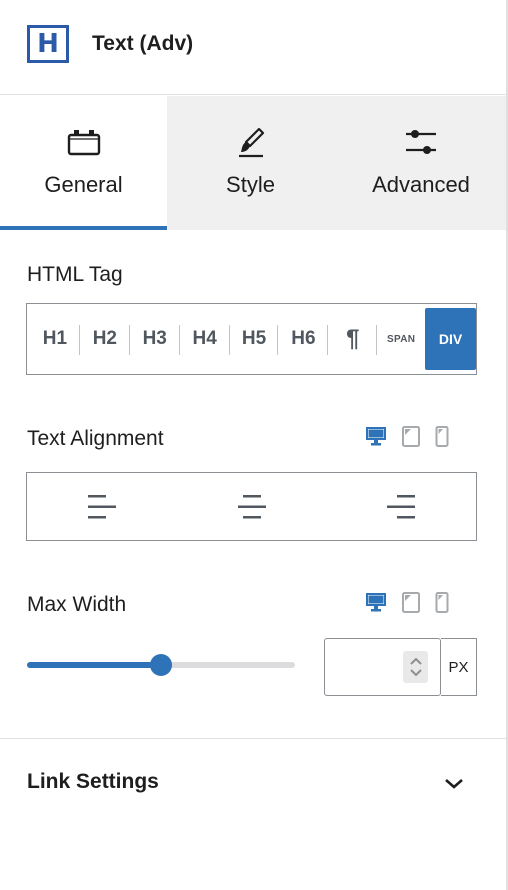 This screenshot has height=890, width=508. Describe the element at coordinates (254, 47) in the screenshot. I see `block-header: H Text (Adv)` at that location.